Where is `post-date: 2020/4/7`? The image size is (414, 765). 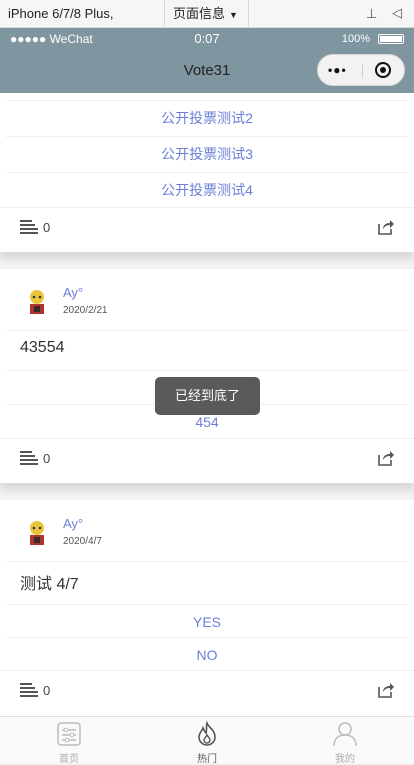
post-date: 2020/4/7 is located at coordinates (82, 541).